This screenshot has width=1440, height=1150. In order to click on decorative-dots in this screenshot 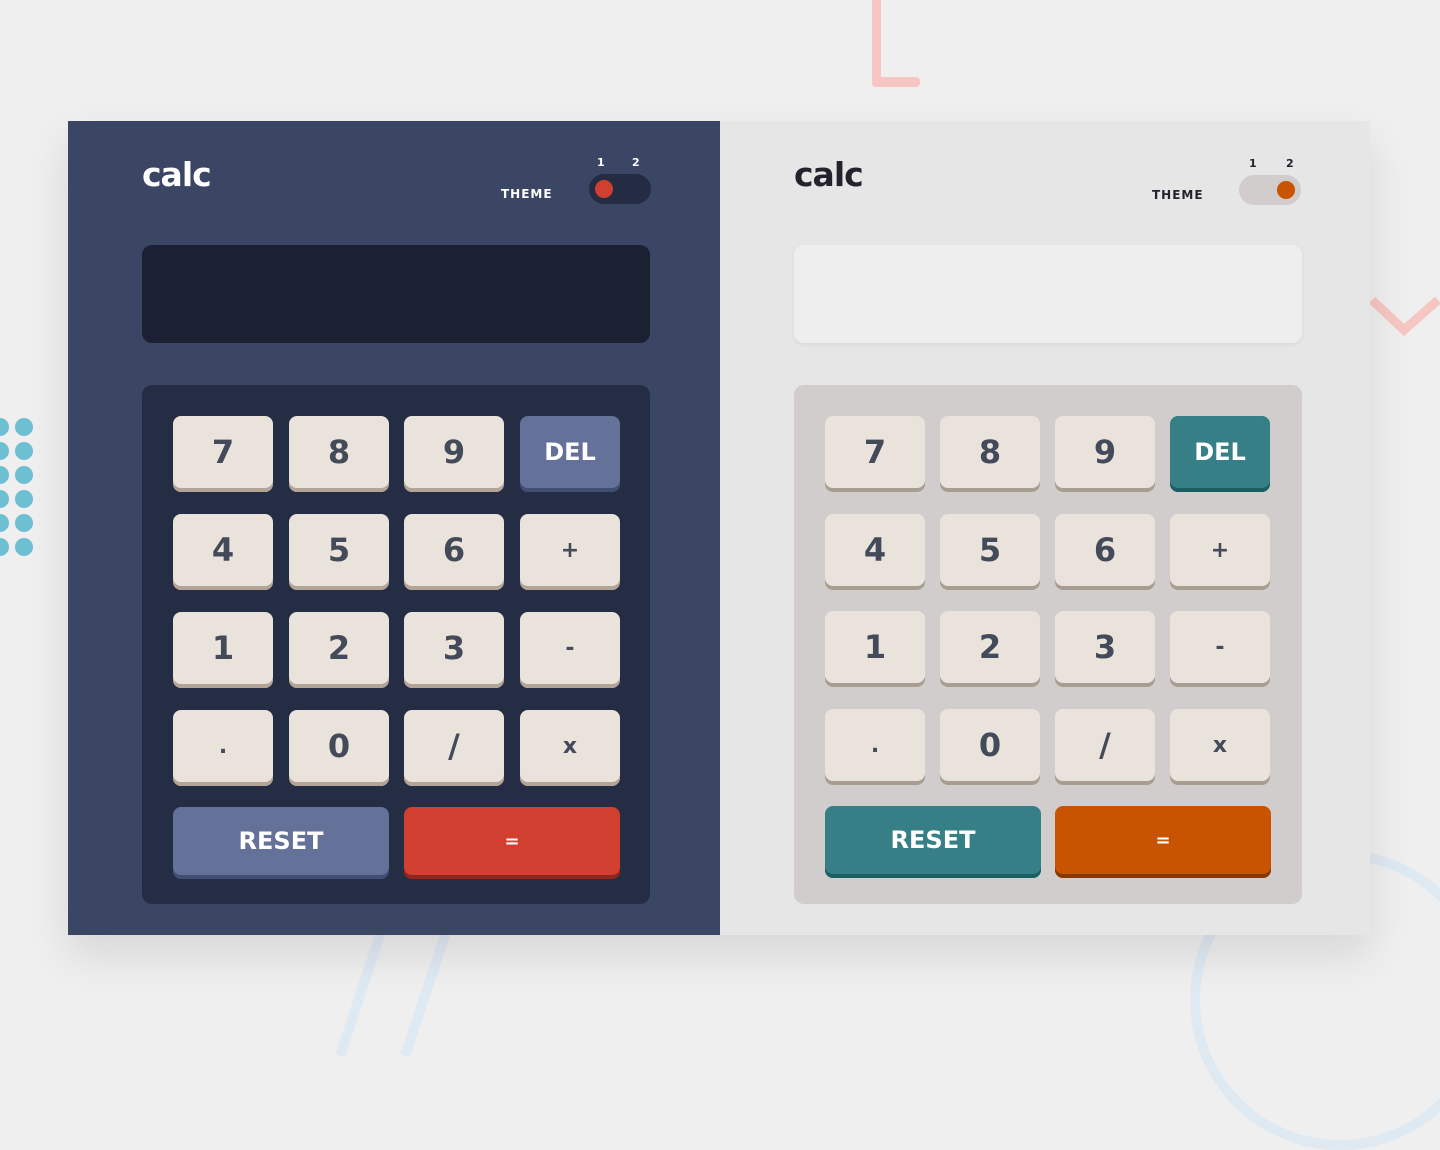, I will do `click(18, 488)`.